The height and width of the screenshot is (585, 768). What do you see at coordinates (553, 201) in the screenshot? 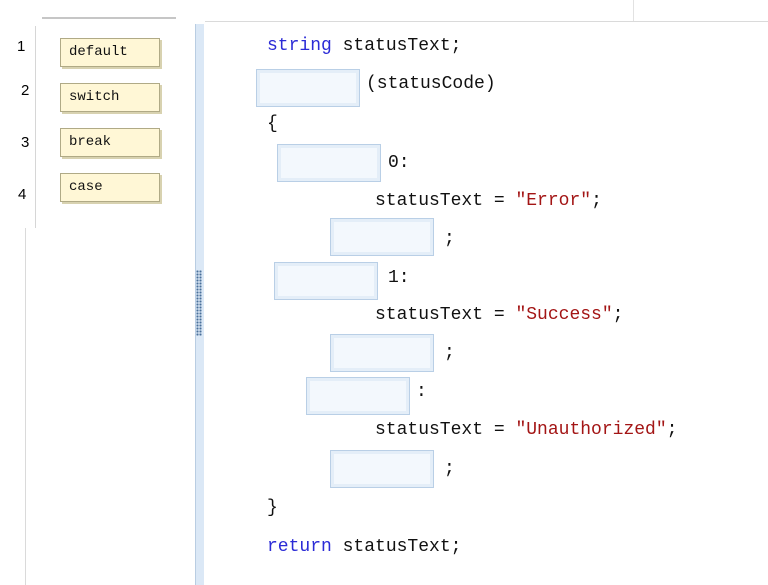
I see `string-error: "Error"` at bounding box center [553, 201].